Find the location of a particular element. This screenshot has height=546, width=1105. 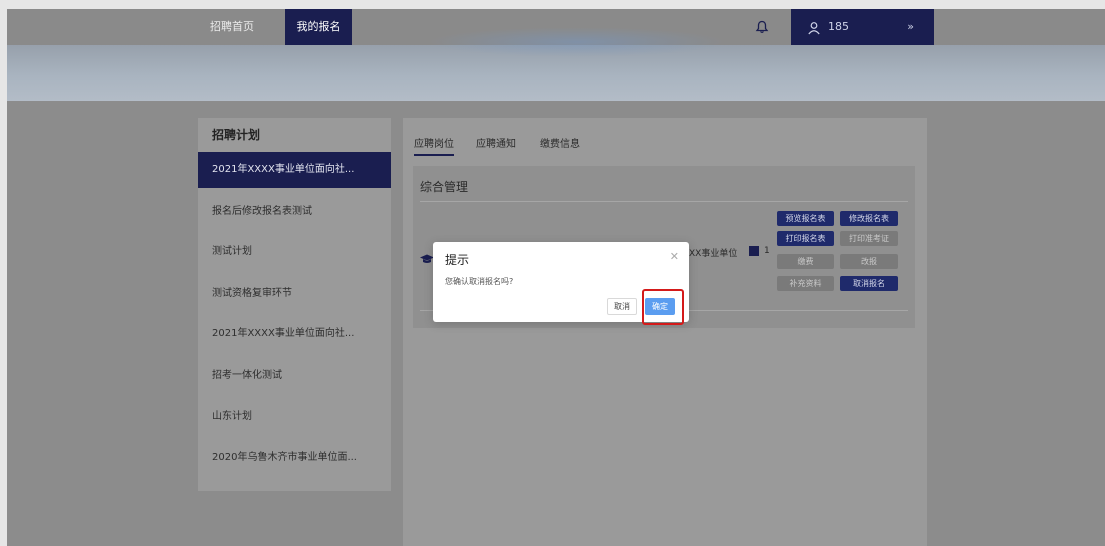

bell-icon is located at coordinates (762, 26).